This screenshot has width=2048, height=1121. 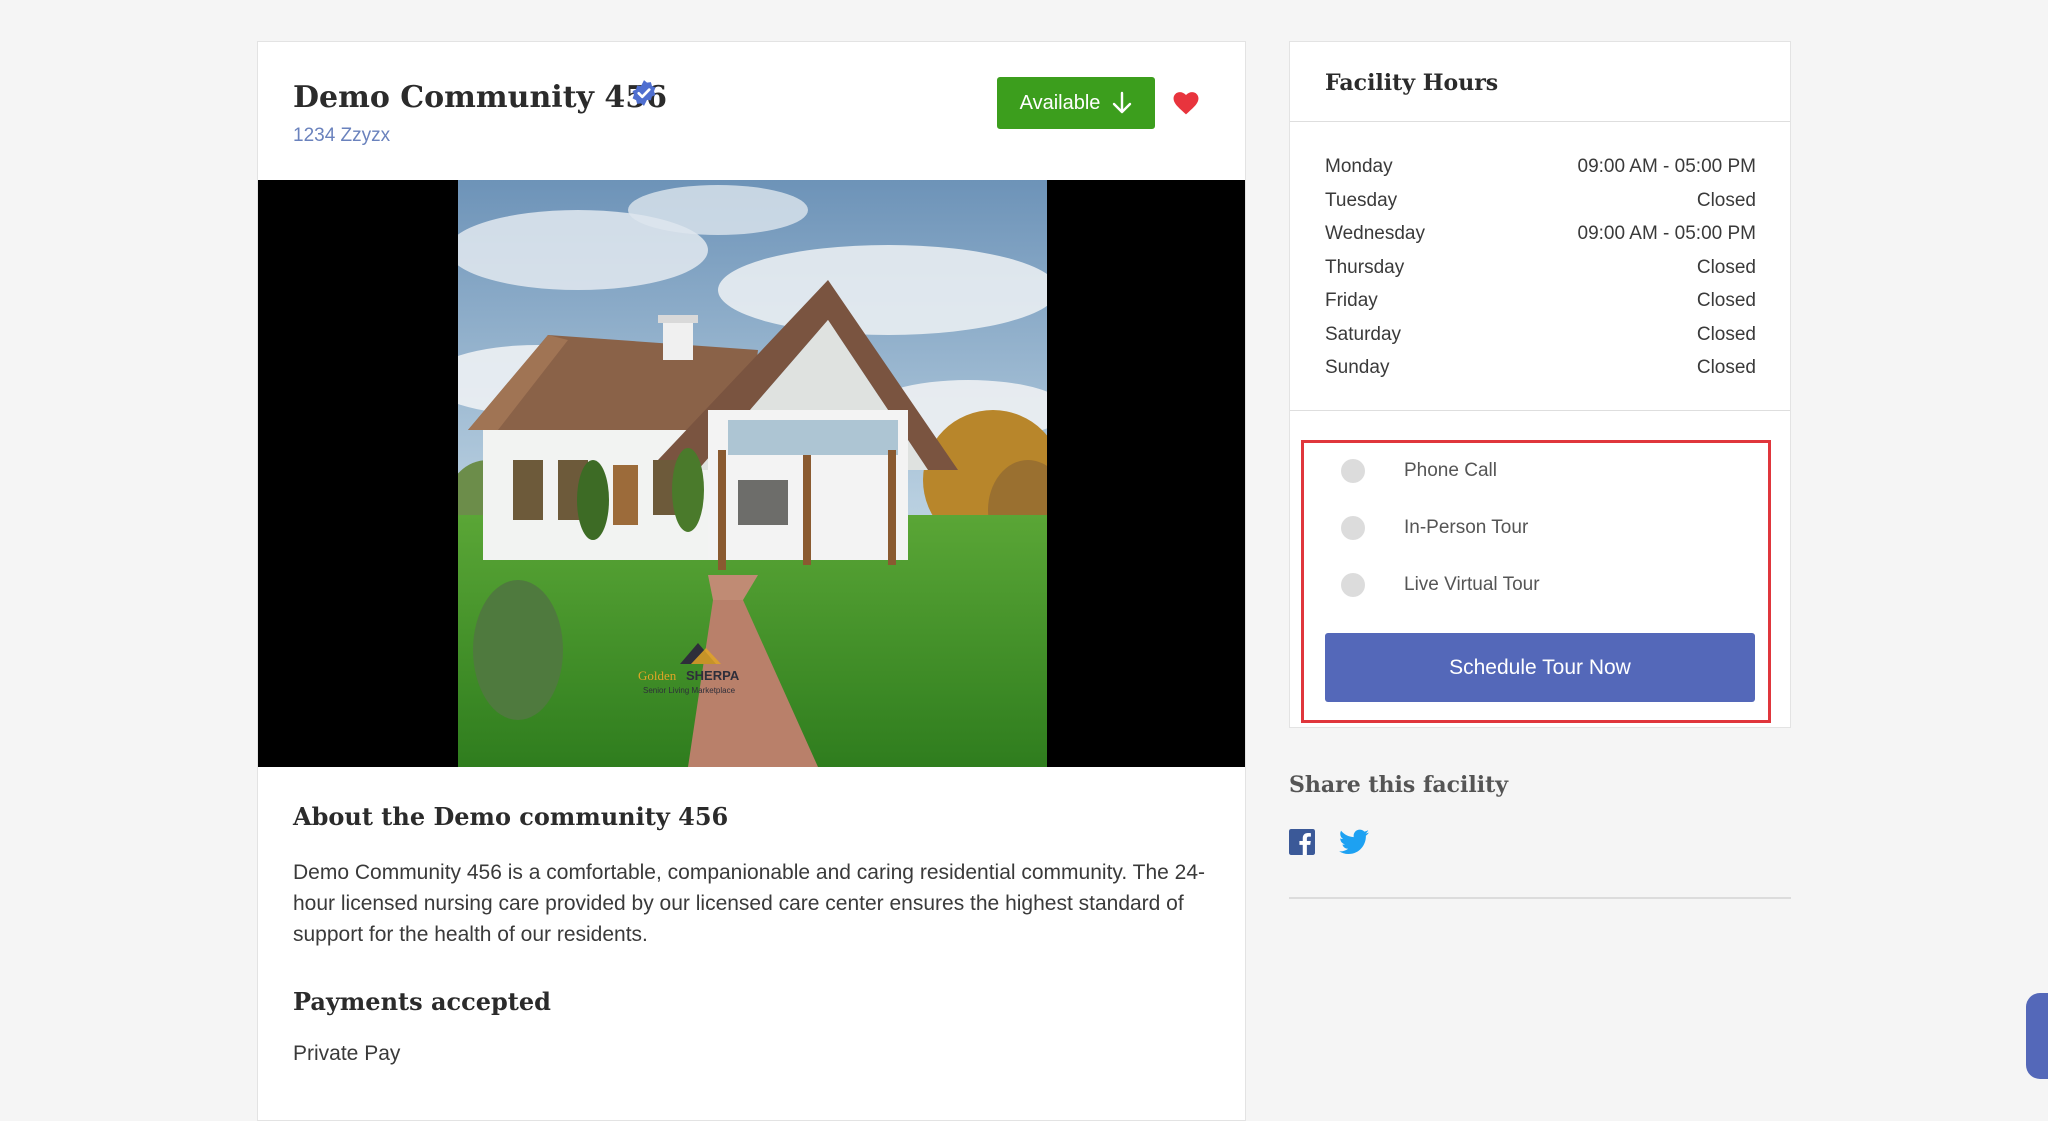 I want to click on hours-row-monday: Monday 09:00 AM - 05:00 PM, so click(x=1540, y=167).